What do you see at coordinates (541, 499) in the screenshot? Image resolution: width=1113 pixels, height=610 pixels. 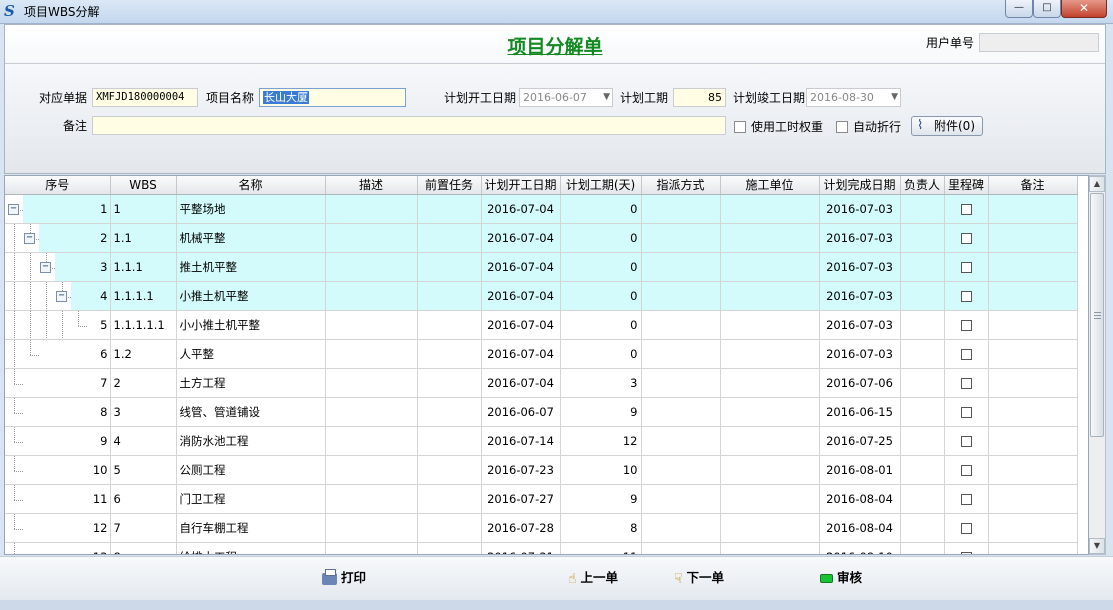 I see `table-row: 11 6 门卫工程 2016-07-27 9 2016-08-04` at bounding box center [541, 499].